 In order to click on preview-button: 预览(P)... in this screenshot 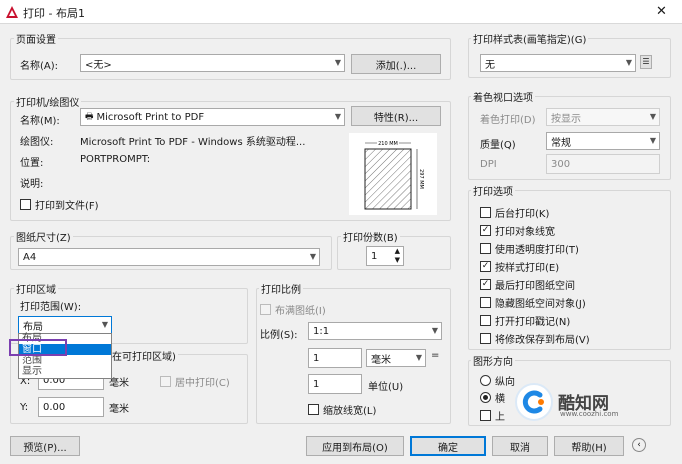, I will do `click(45, 446)`.